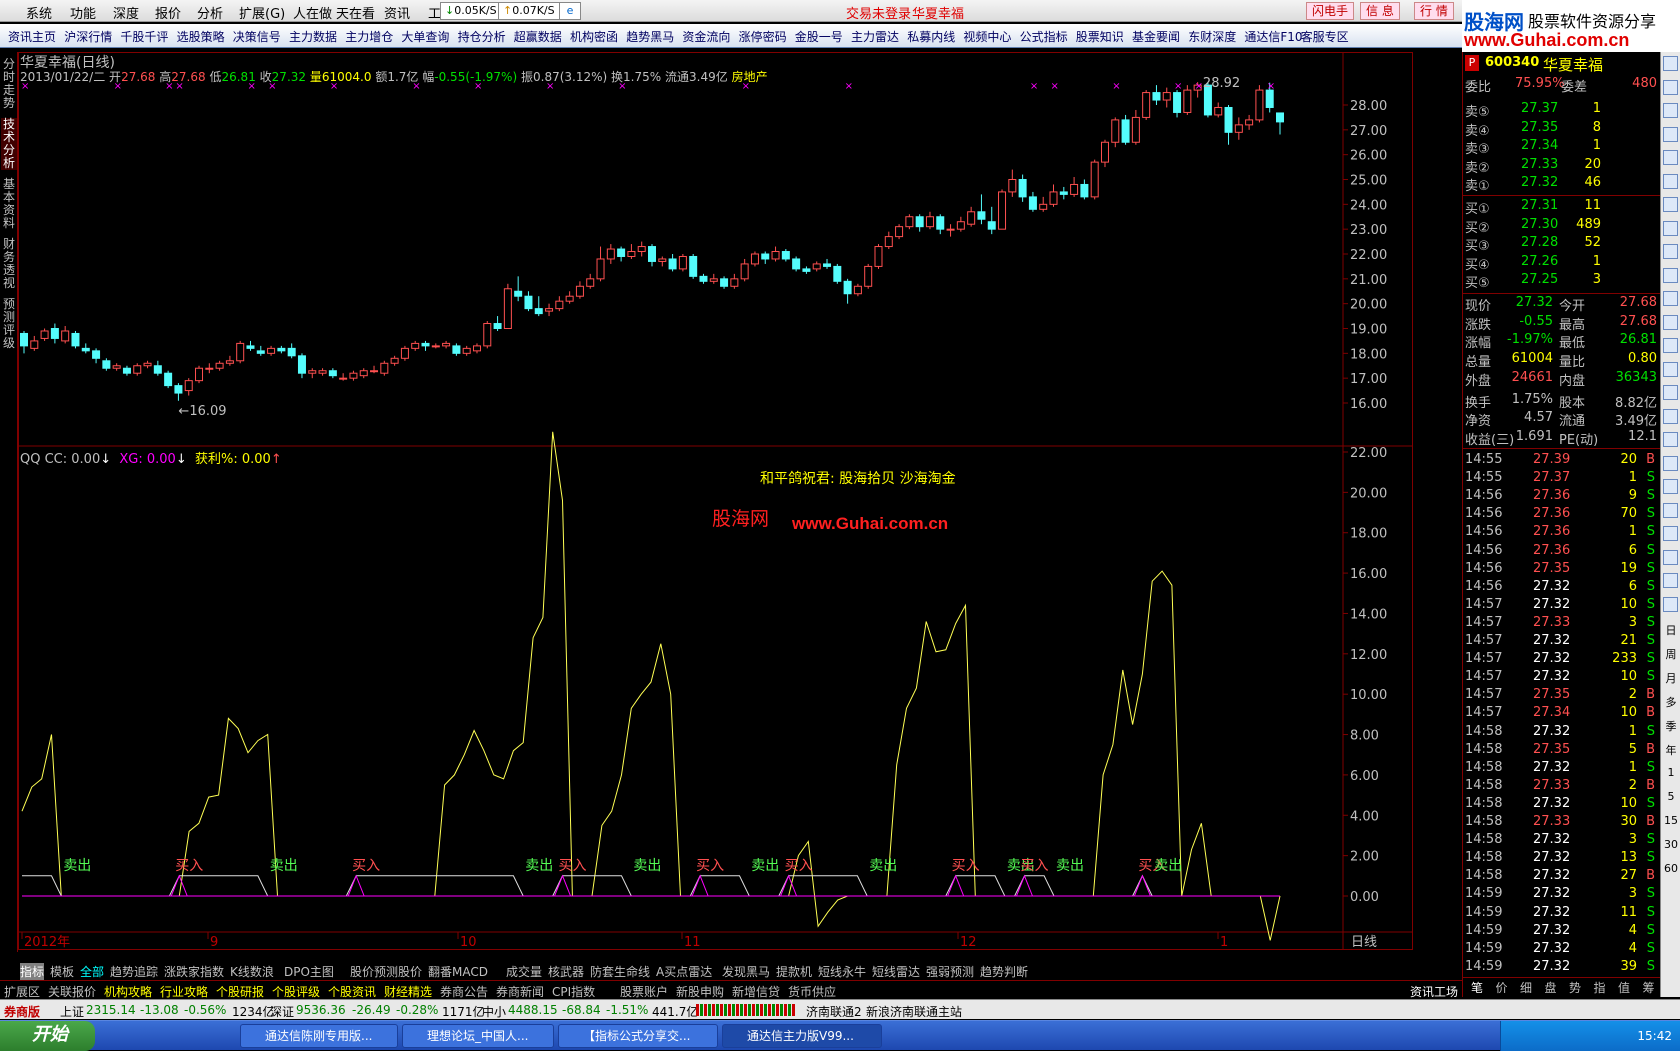 This screenshot has height=1051, width=1680. What do you see at coordinates (763, 36) in the screenshot?
I see `toolbar-item-13: 涨停密码` at bounding box center [763, 36].